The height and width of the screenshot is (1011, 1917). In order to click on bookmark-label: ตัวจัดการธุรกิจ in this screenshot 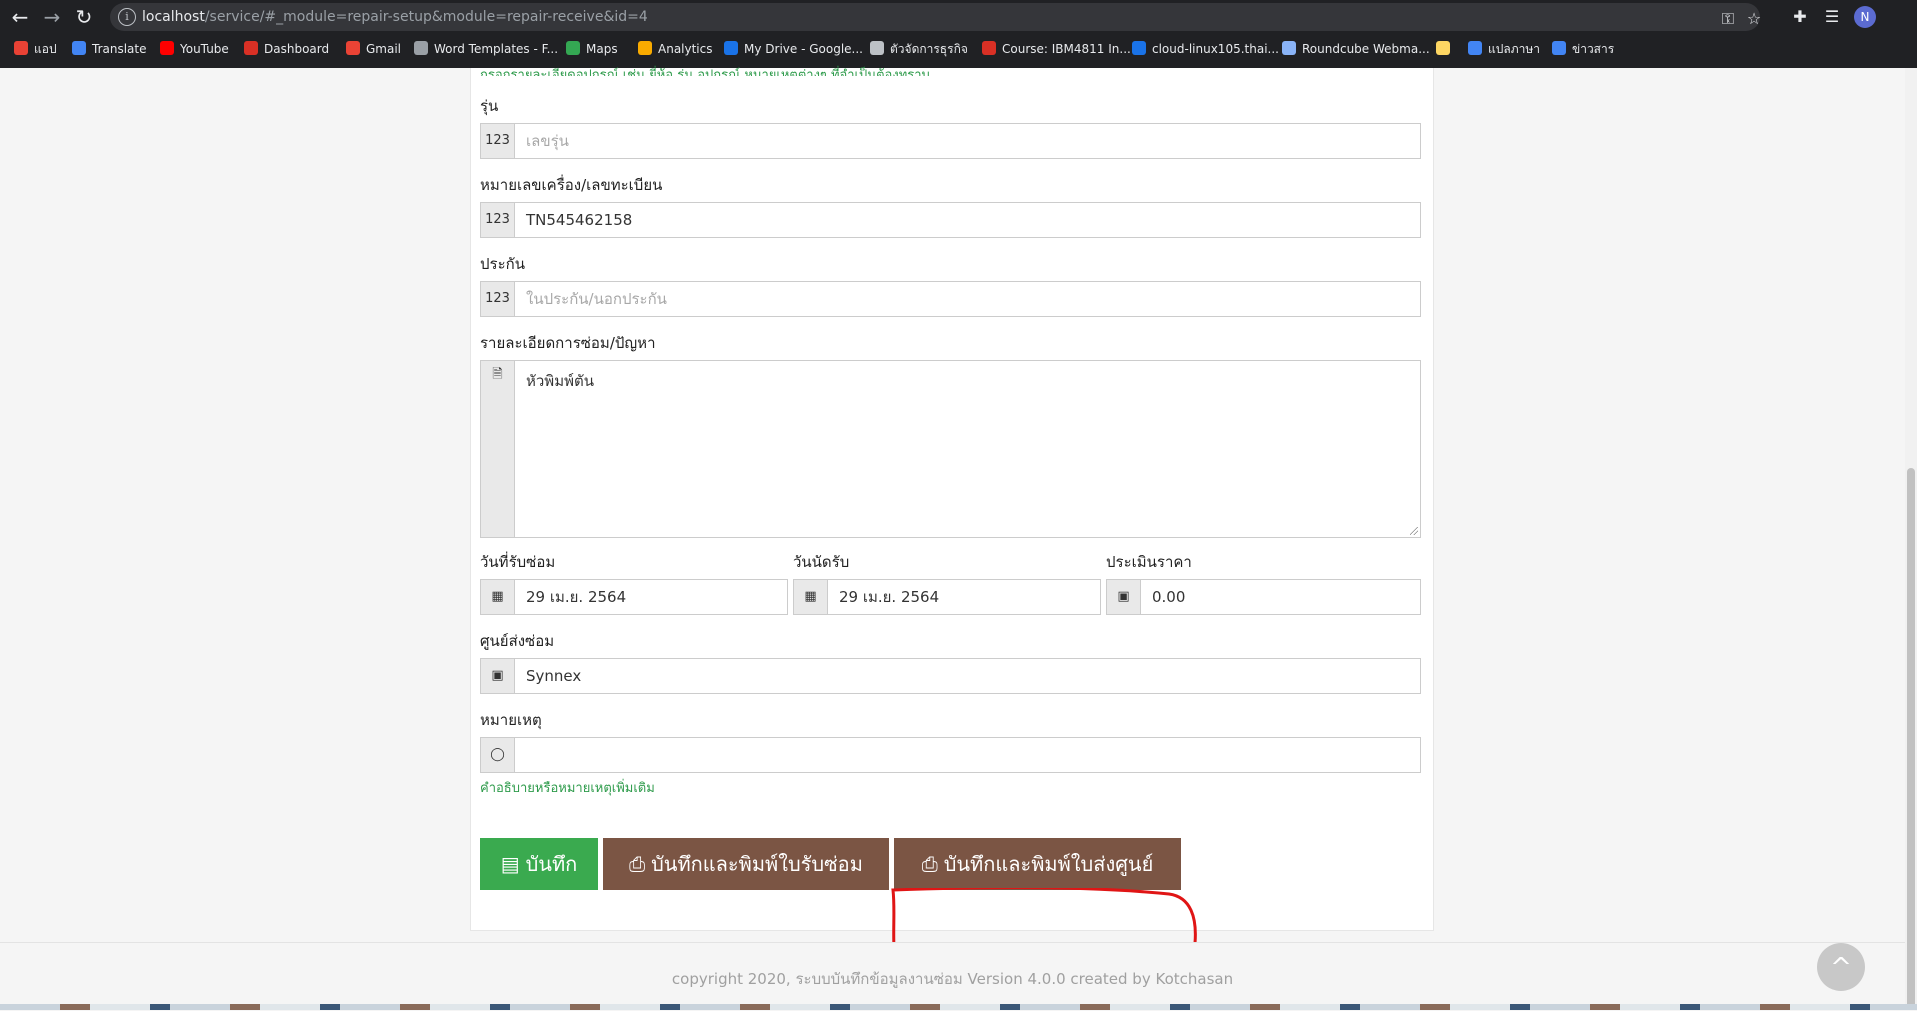, I will do `click(929, 49)`.